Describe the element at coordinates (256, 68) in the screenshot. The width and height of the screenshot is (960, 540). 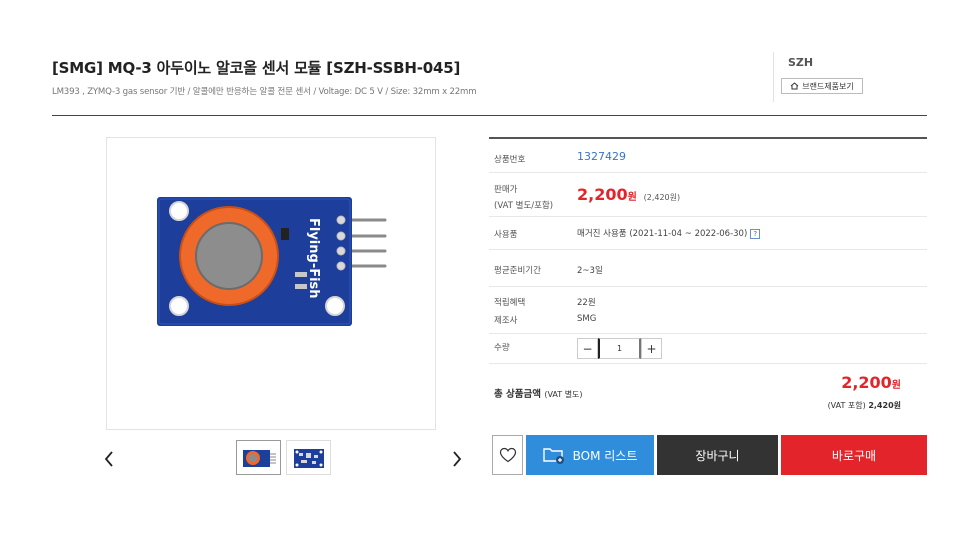
I see `product-title: [SMG] MQ-3 아두이노 알코올 센서 모듈 [SZH-SSBH-045]` at that location.